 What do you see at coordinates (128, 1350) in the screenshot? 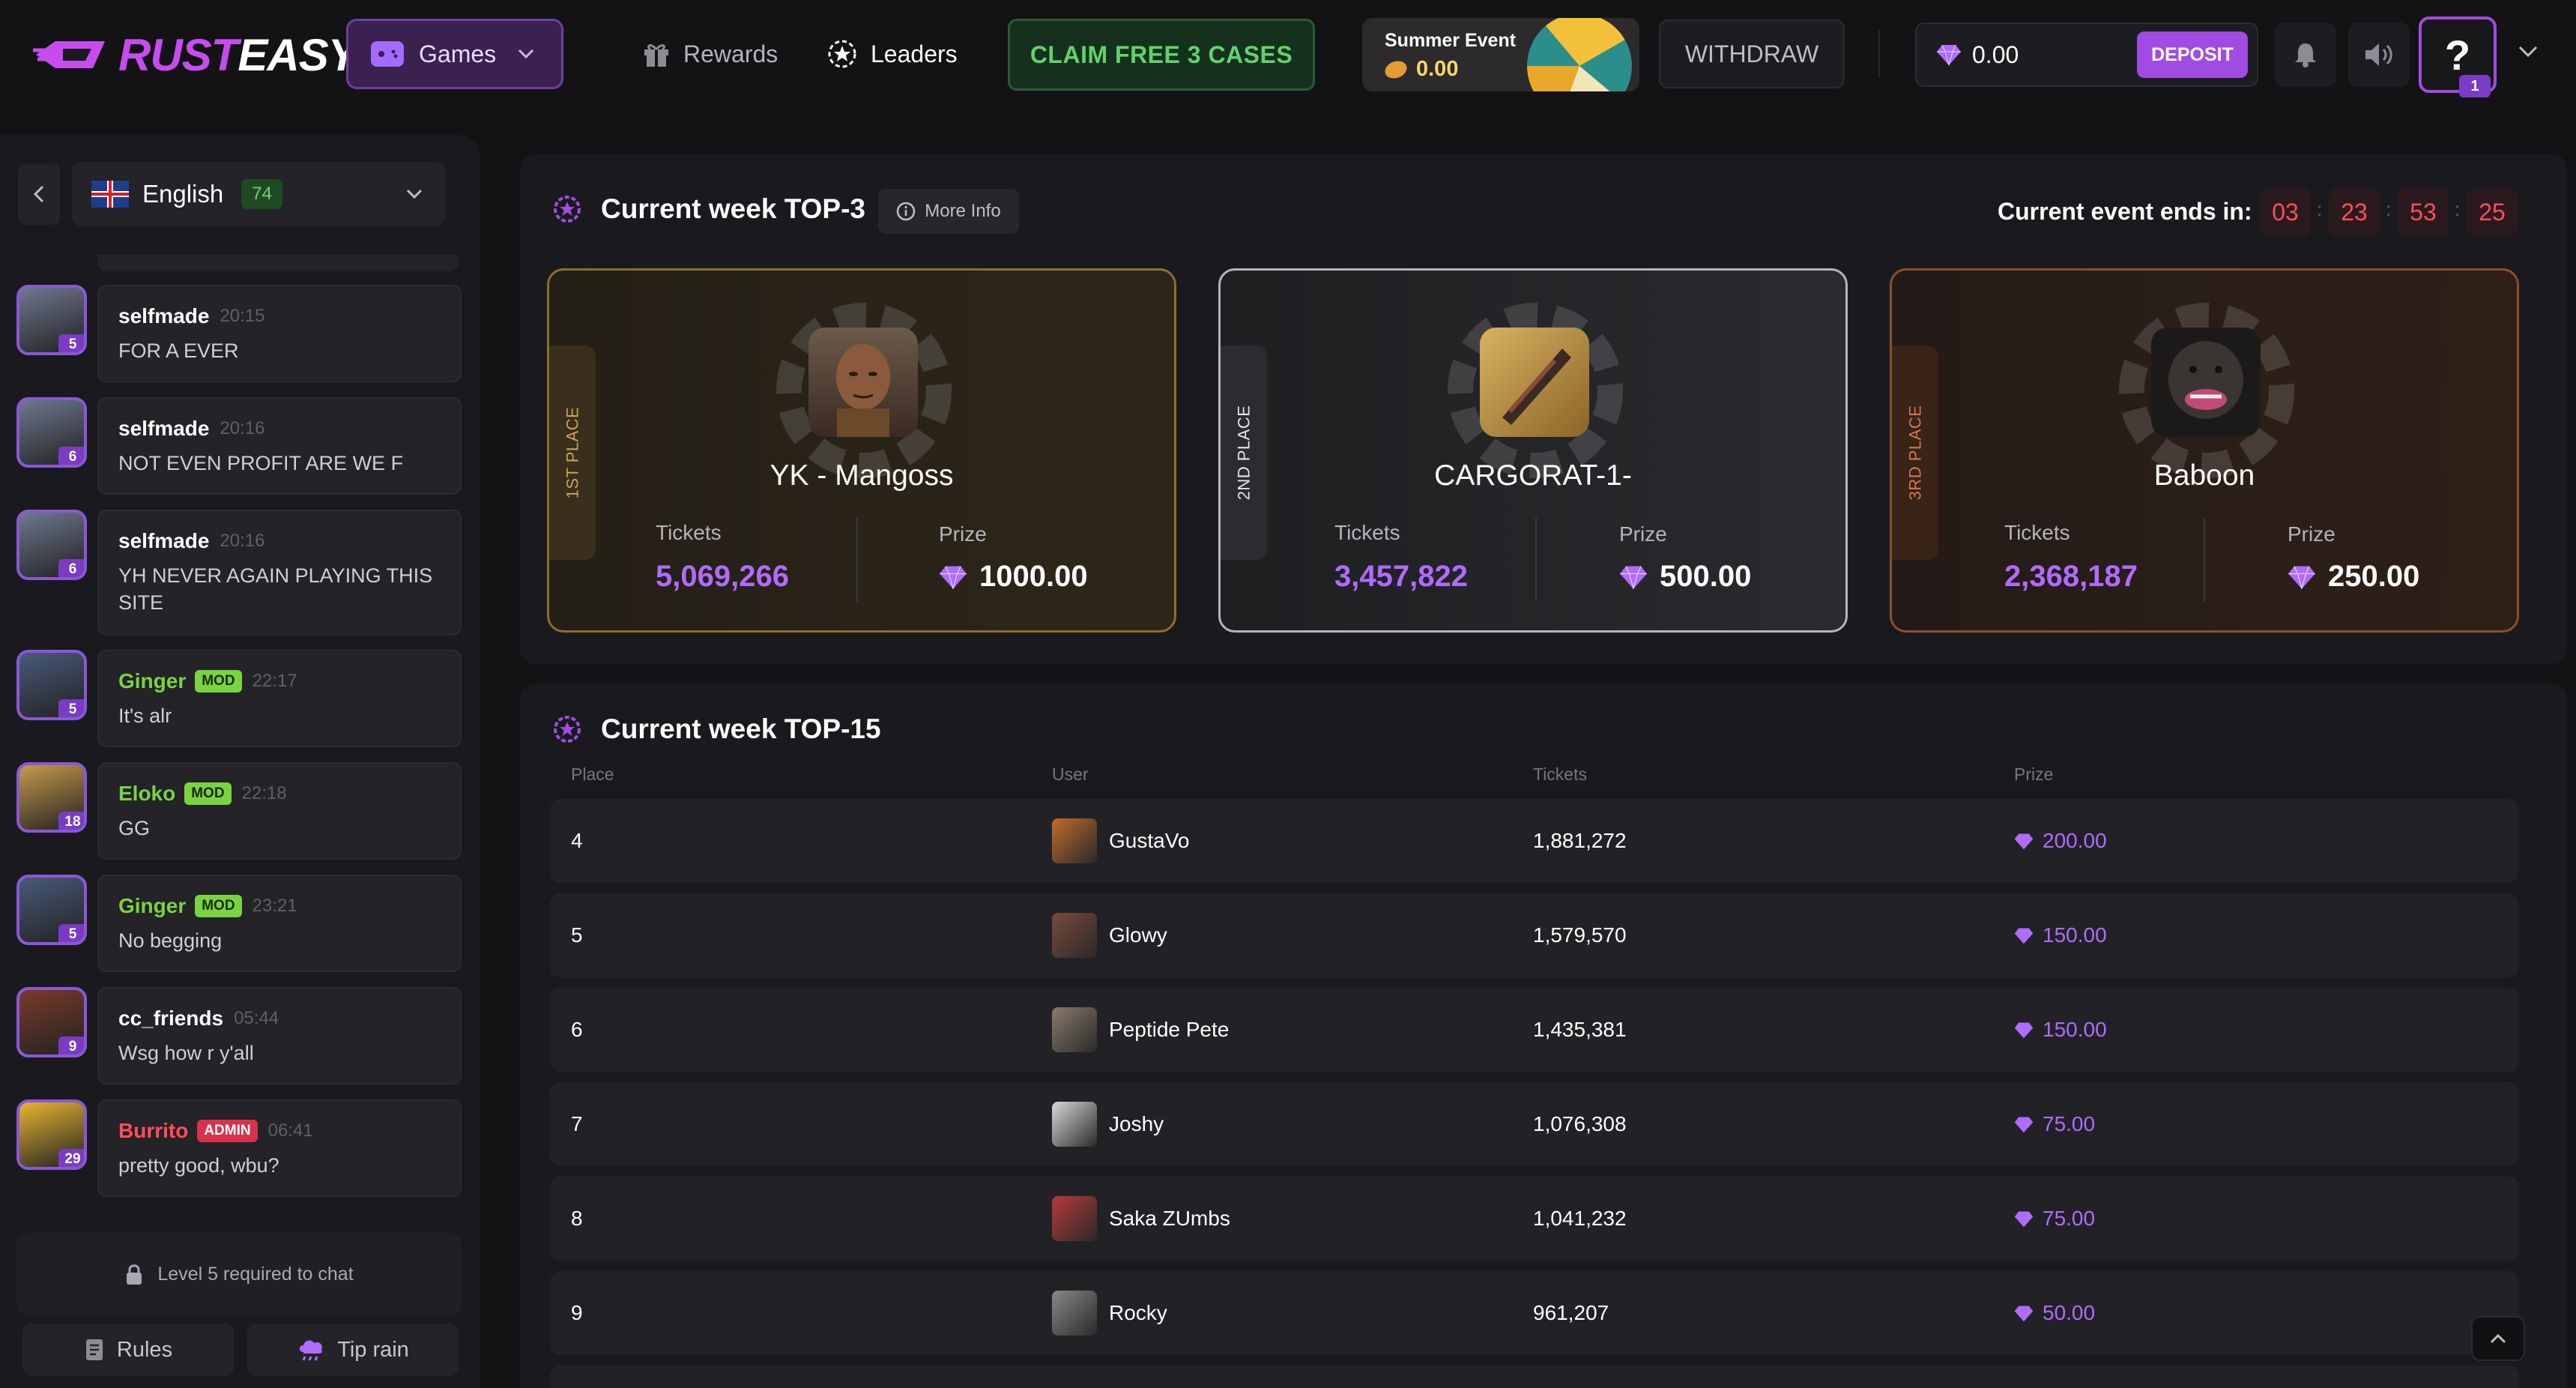
I see `rules-button: Rules` at bounding box center [128, 1350].